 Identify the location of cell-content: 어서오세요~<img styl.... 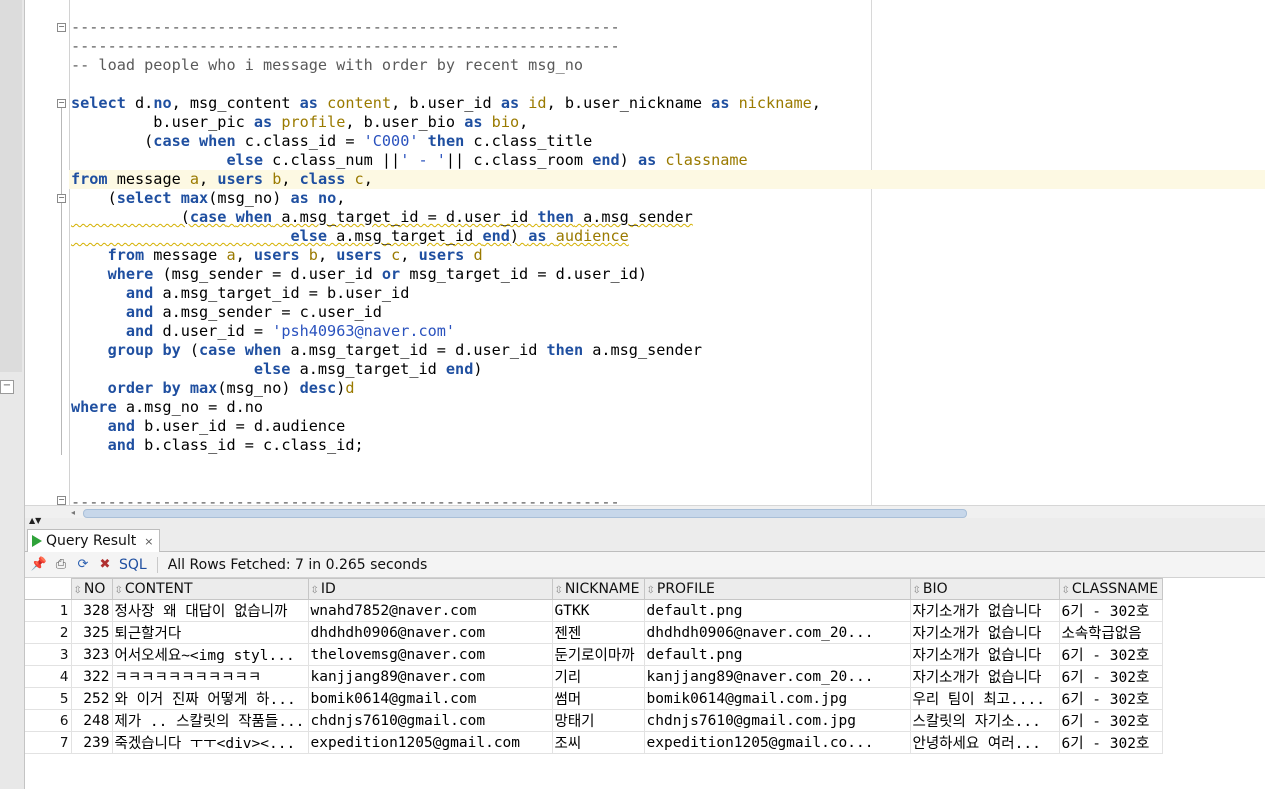
(210, 654).